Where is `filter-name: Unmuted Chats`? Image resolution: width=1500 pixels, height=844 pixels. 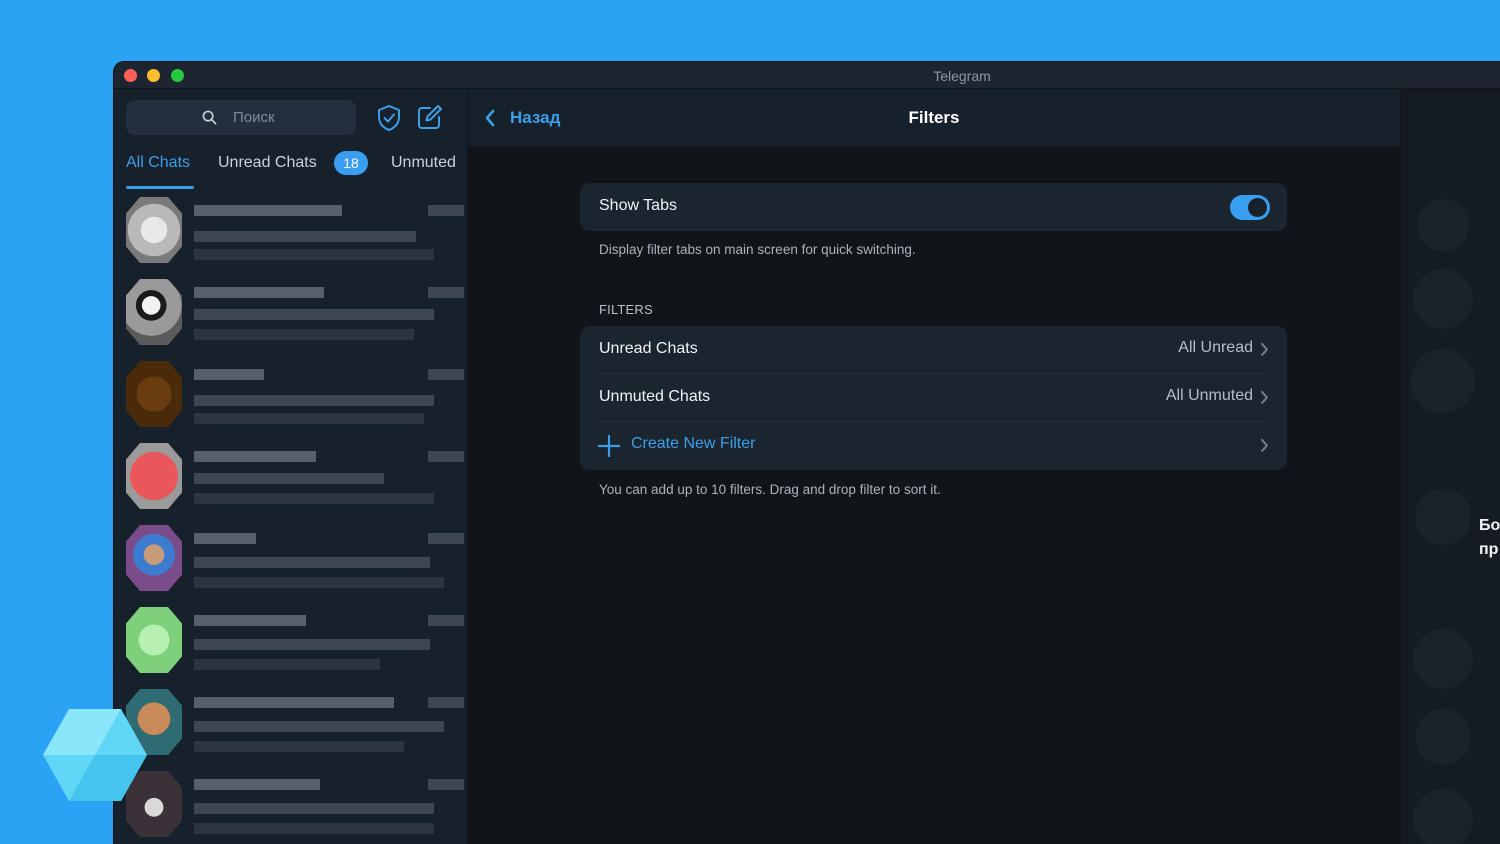 filter-name: Unmuted Chats is located at coordinates (655, 396).